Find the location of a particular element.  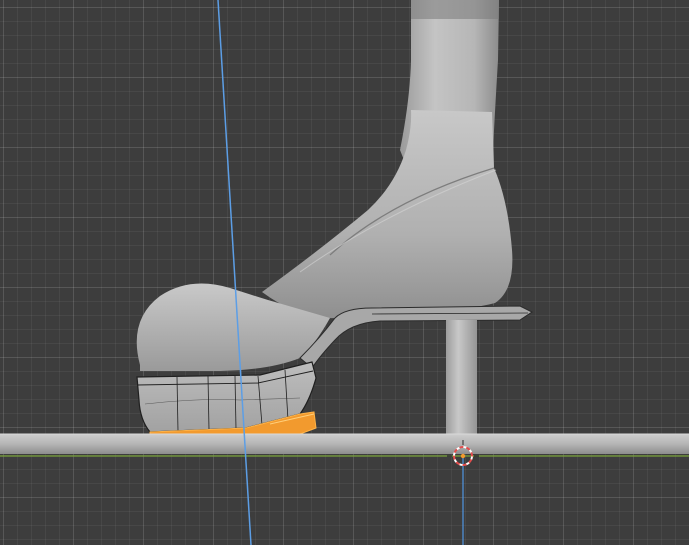

ground-bar-mesh is located at coordinates (344, 444).